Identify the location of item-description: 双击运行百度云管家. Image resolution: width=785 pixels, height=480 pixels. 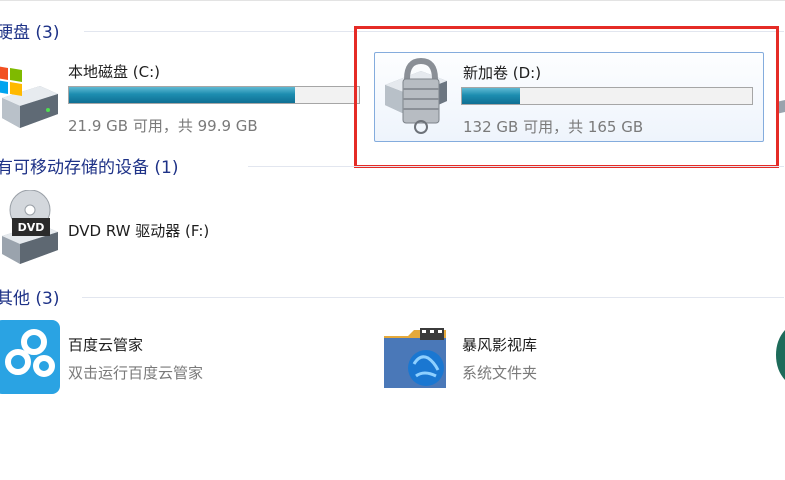
(136, 373).